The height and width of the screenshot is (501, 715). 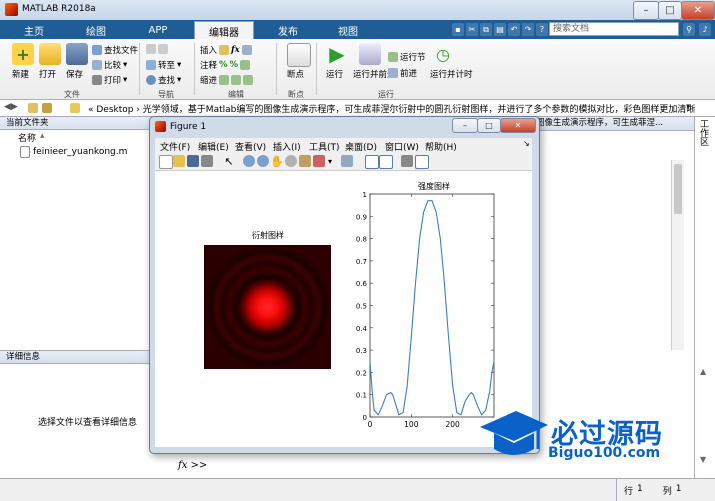 What do you see at coordinates (109, 80) in the screenshot?
I see `print-button: 打印 ▾` at bounding box center [109, 80].